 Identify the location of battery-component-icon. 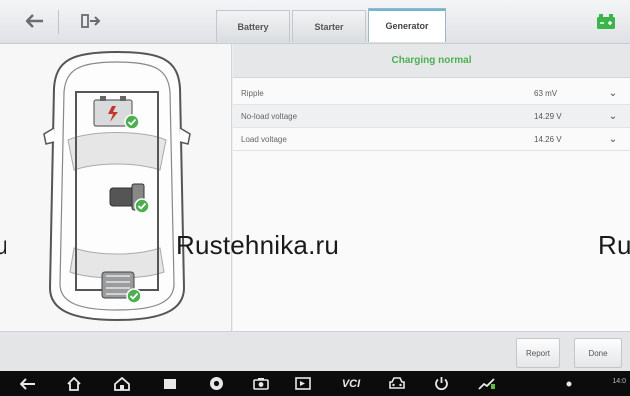
(116, 113).